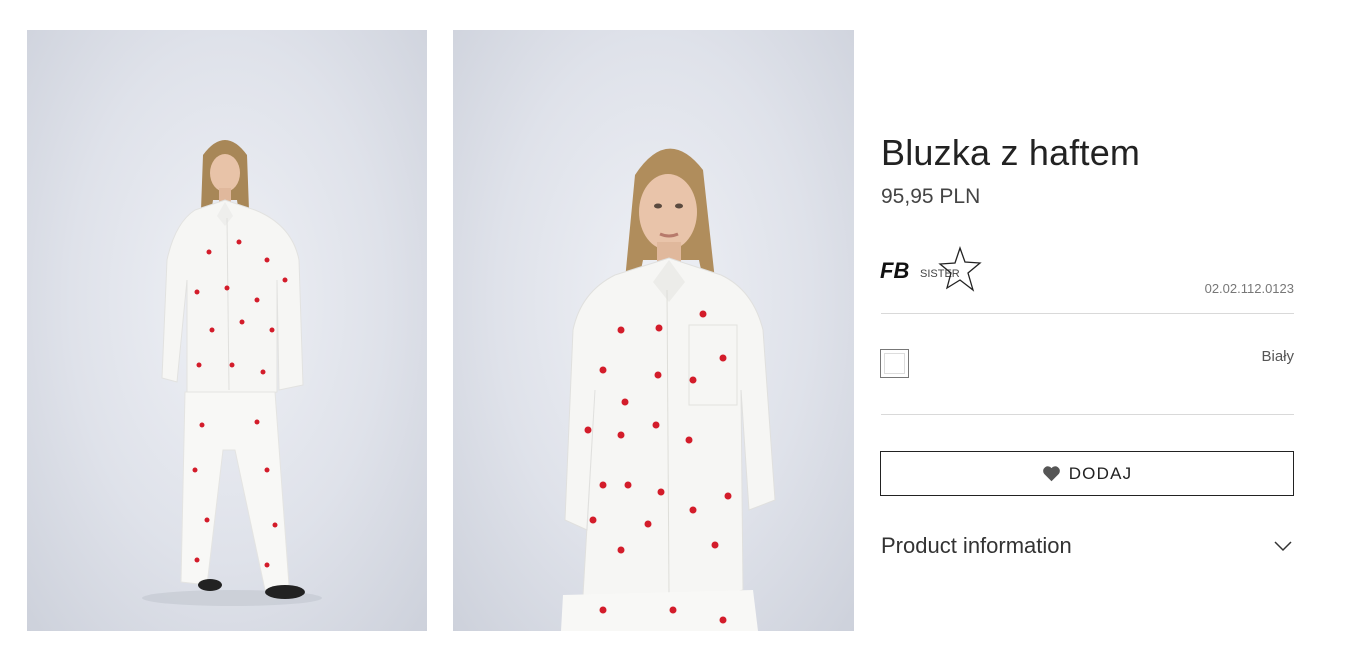  I want to click on product-price: 95,95 PLN, so click(931, 196).